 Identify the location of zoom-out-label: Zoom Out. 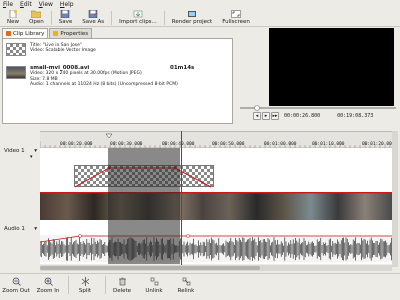
(16, 291).